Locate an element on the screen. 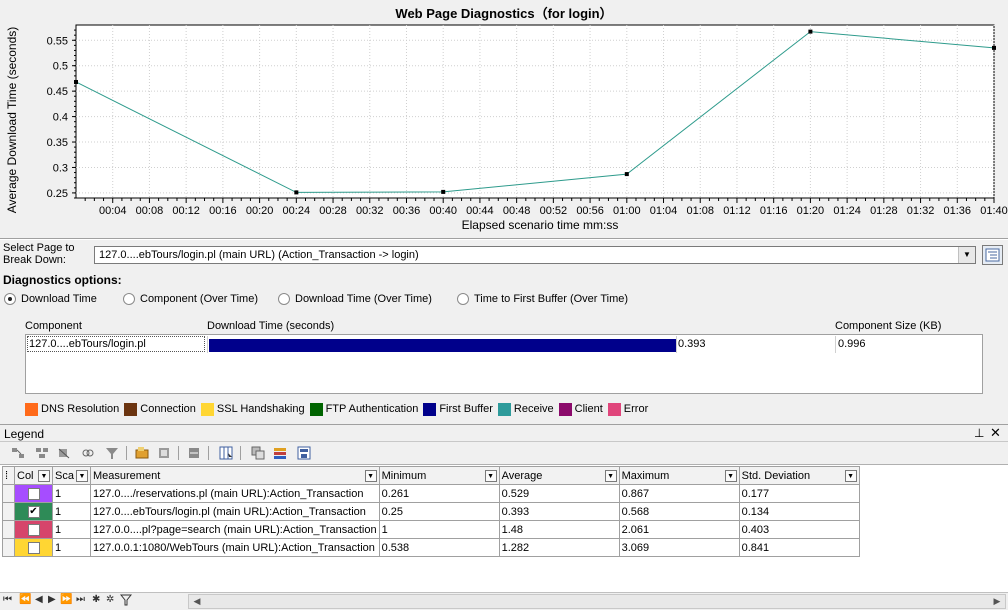 The image size is (1008, 610). y-tick-label: 0.45 is located at coordinates (57, 92).